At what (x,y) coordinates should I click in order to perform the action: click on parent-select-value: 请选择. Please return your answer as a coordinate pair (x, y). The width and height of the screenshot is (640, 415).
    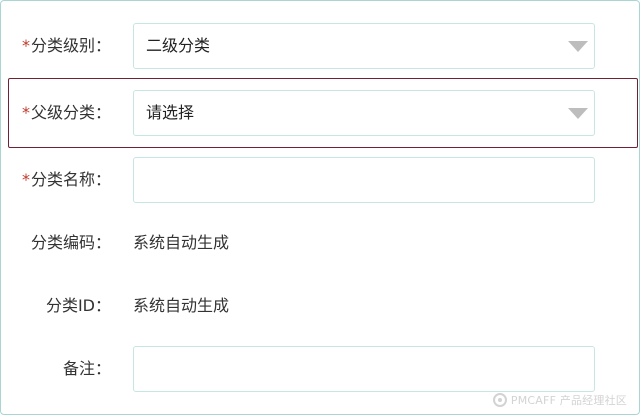
    Looking at the image, I should click on (170, 112).